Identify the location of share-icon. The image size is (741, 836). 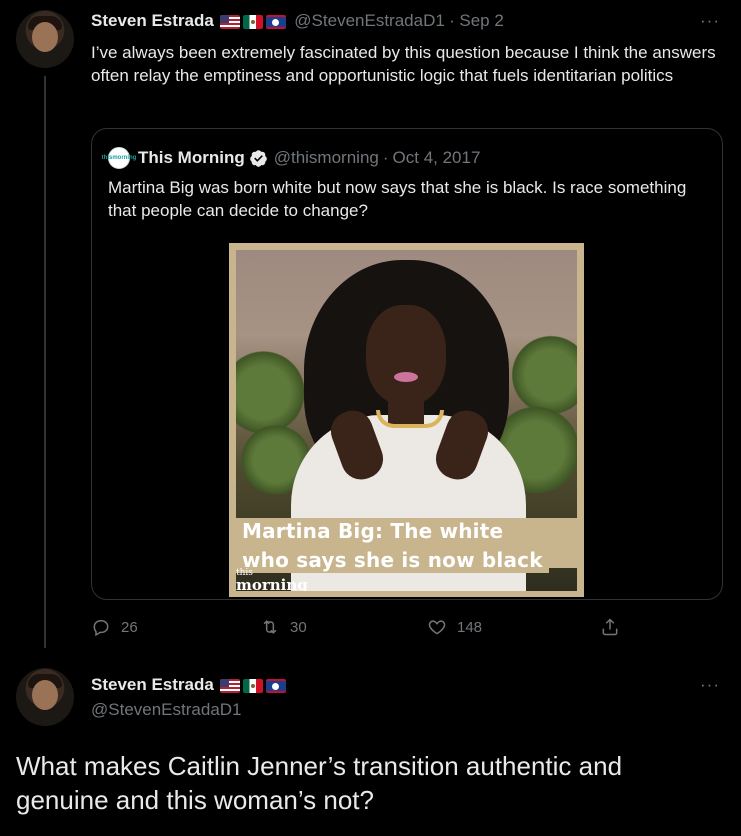
(610, 627).